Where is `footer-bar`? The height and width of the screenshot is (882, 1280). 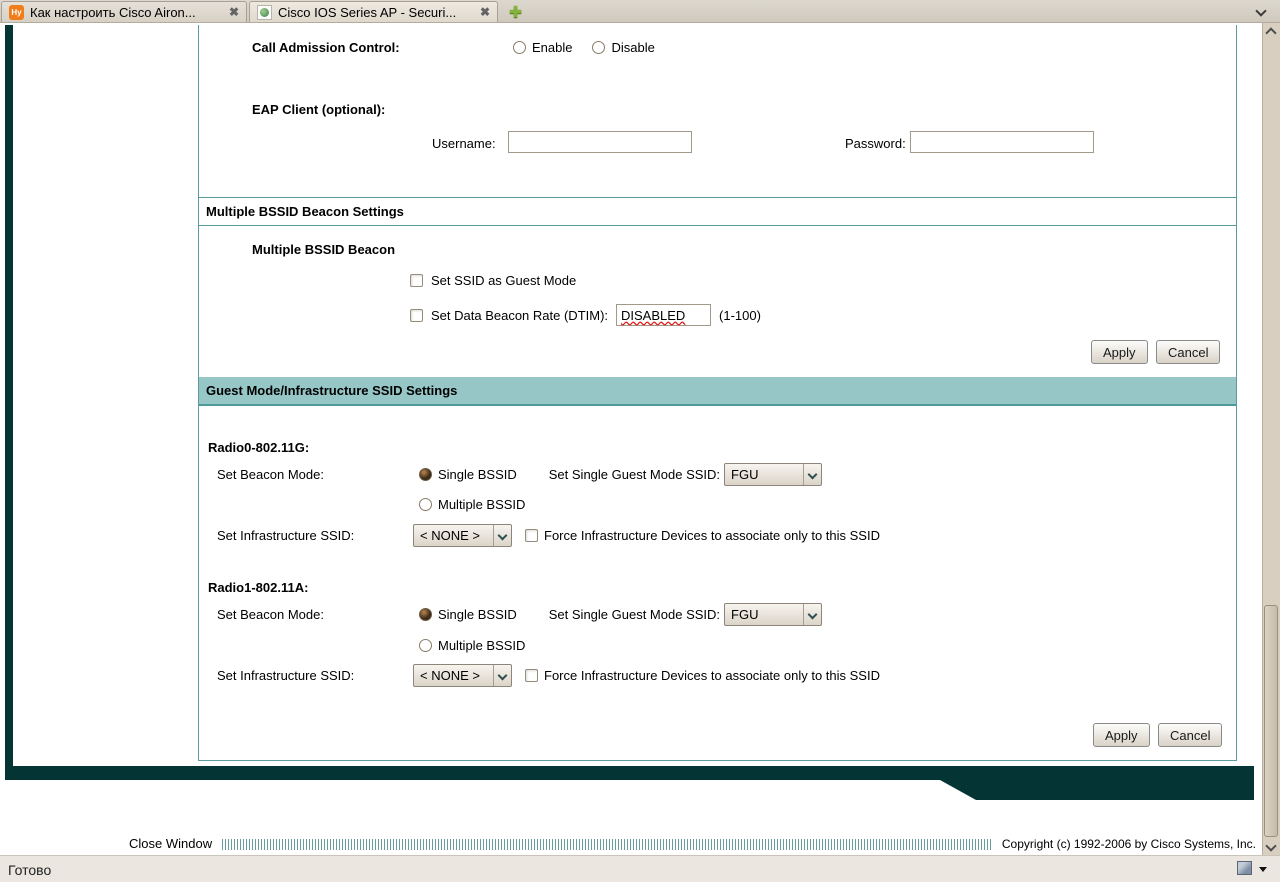
footer-bar is located at coordinates (631, 773).